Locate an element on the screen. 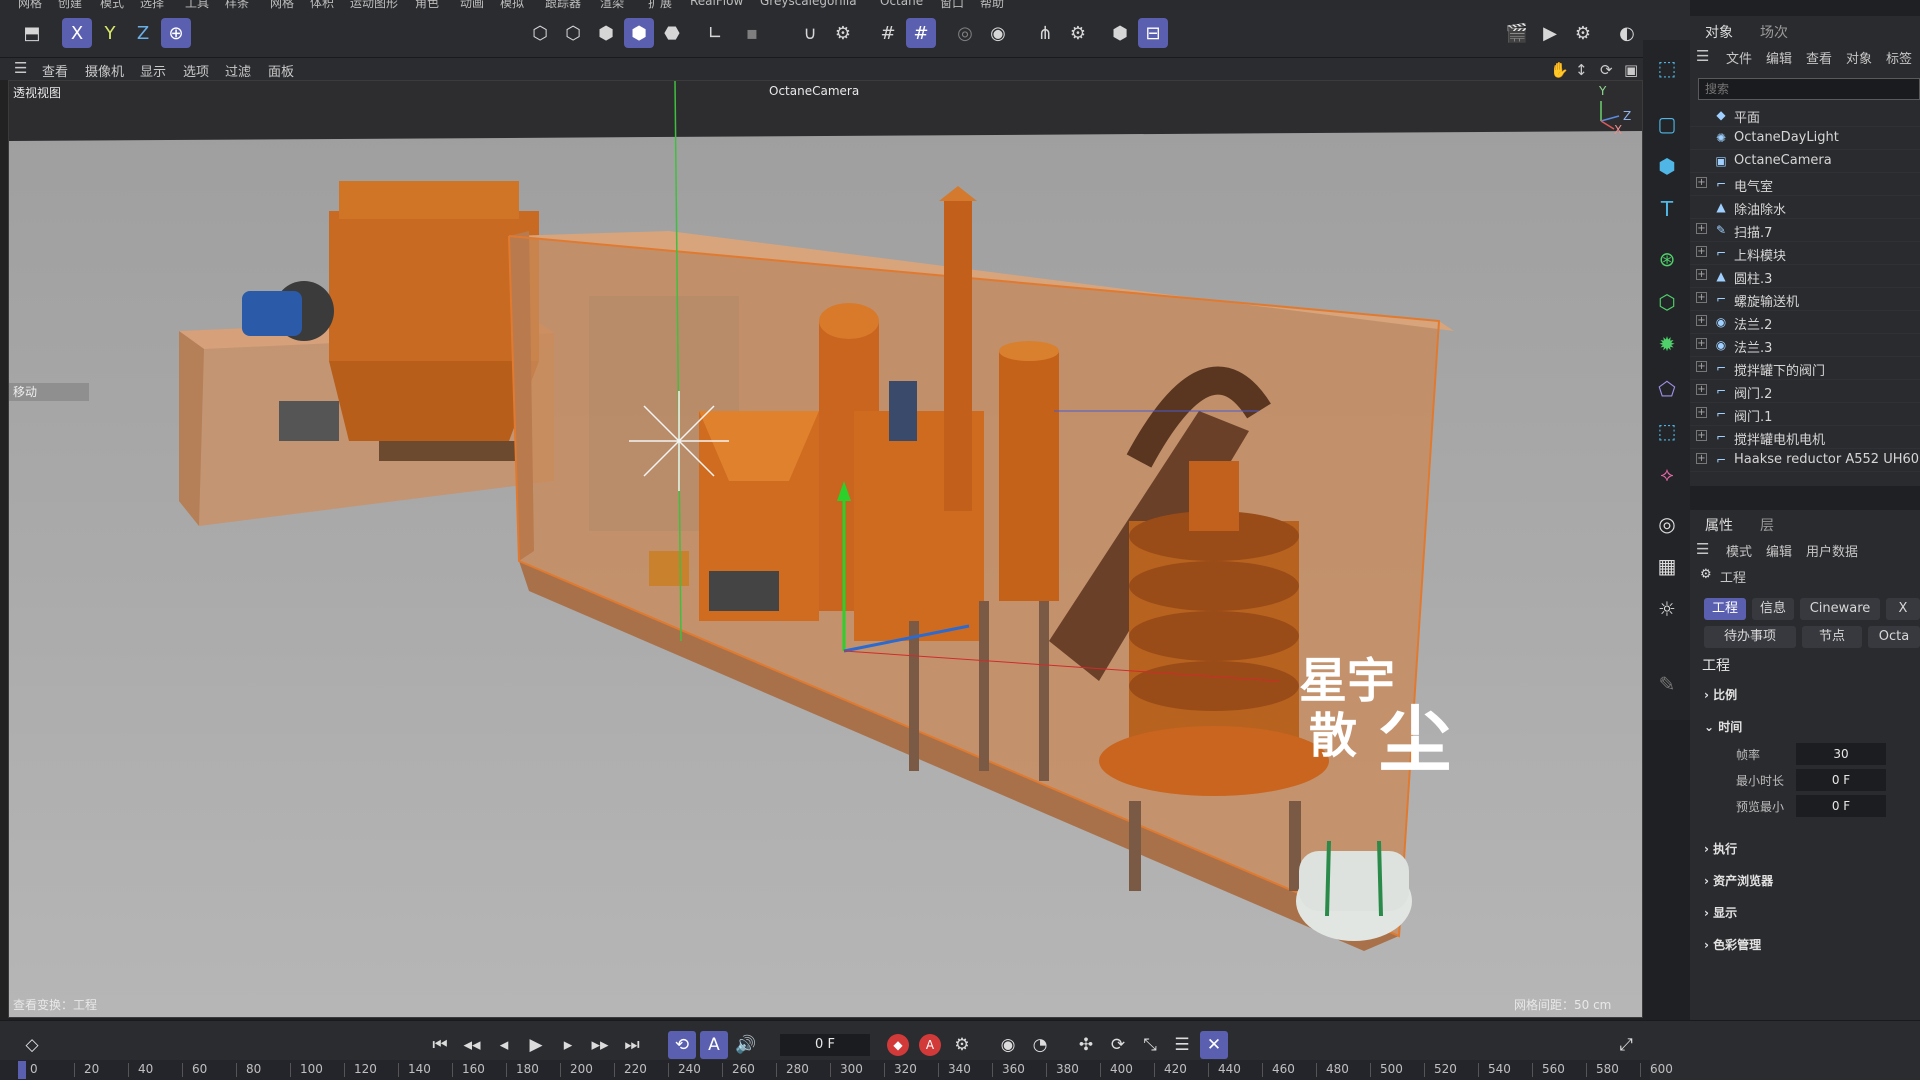  menu-item: 样条 is located at coordinates (237, 5).